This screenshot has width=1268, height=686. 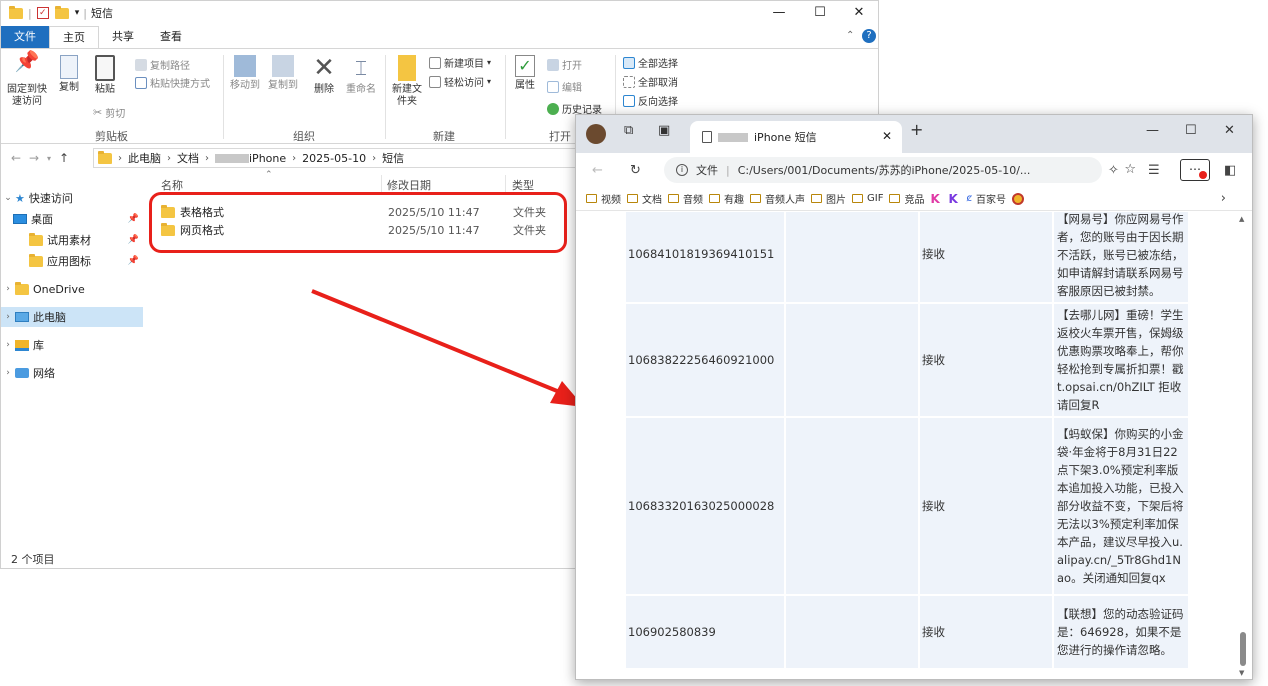 I want to click on bookmark-folder: 有趣, so click(x=726, y=198).